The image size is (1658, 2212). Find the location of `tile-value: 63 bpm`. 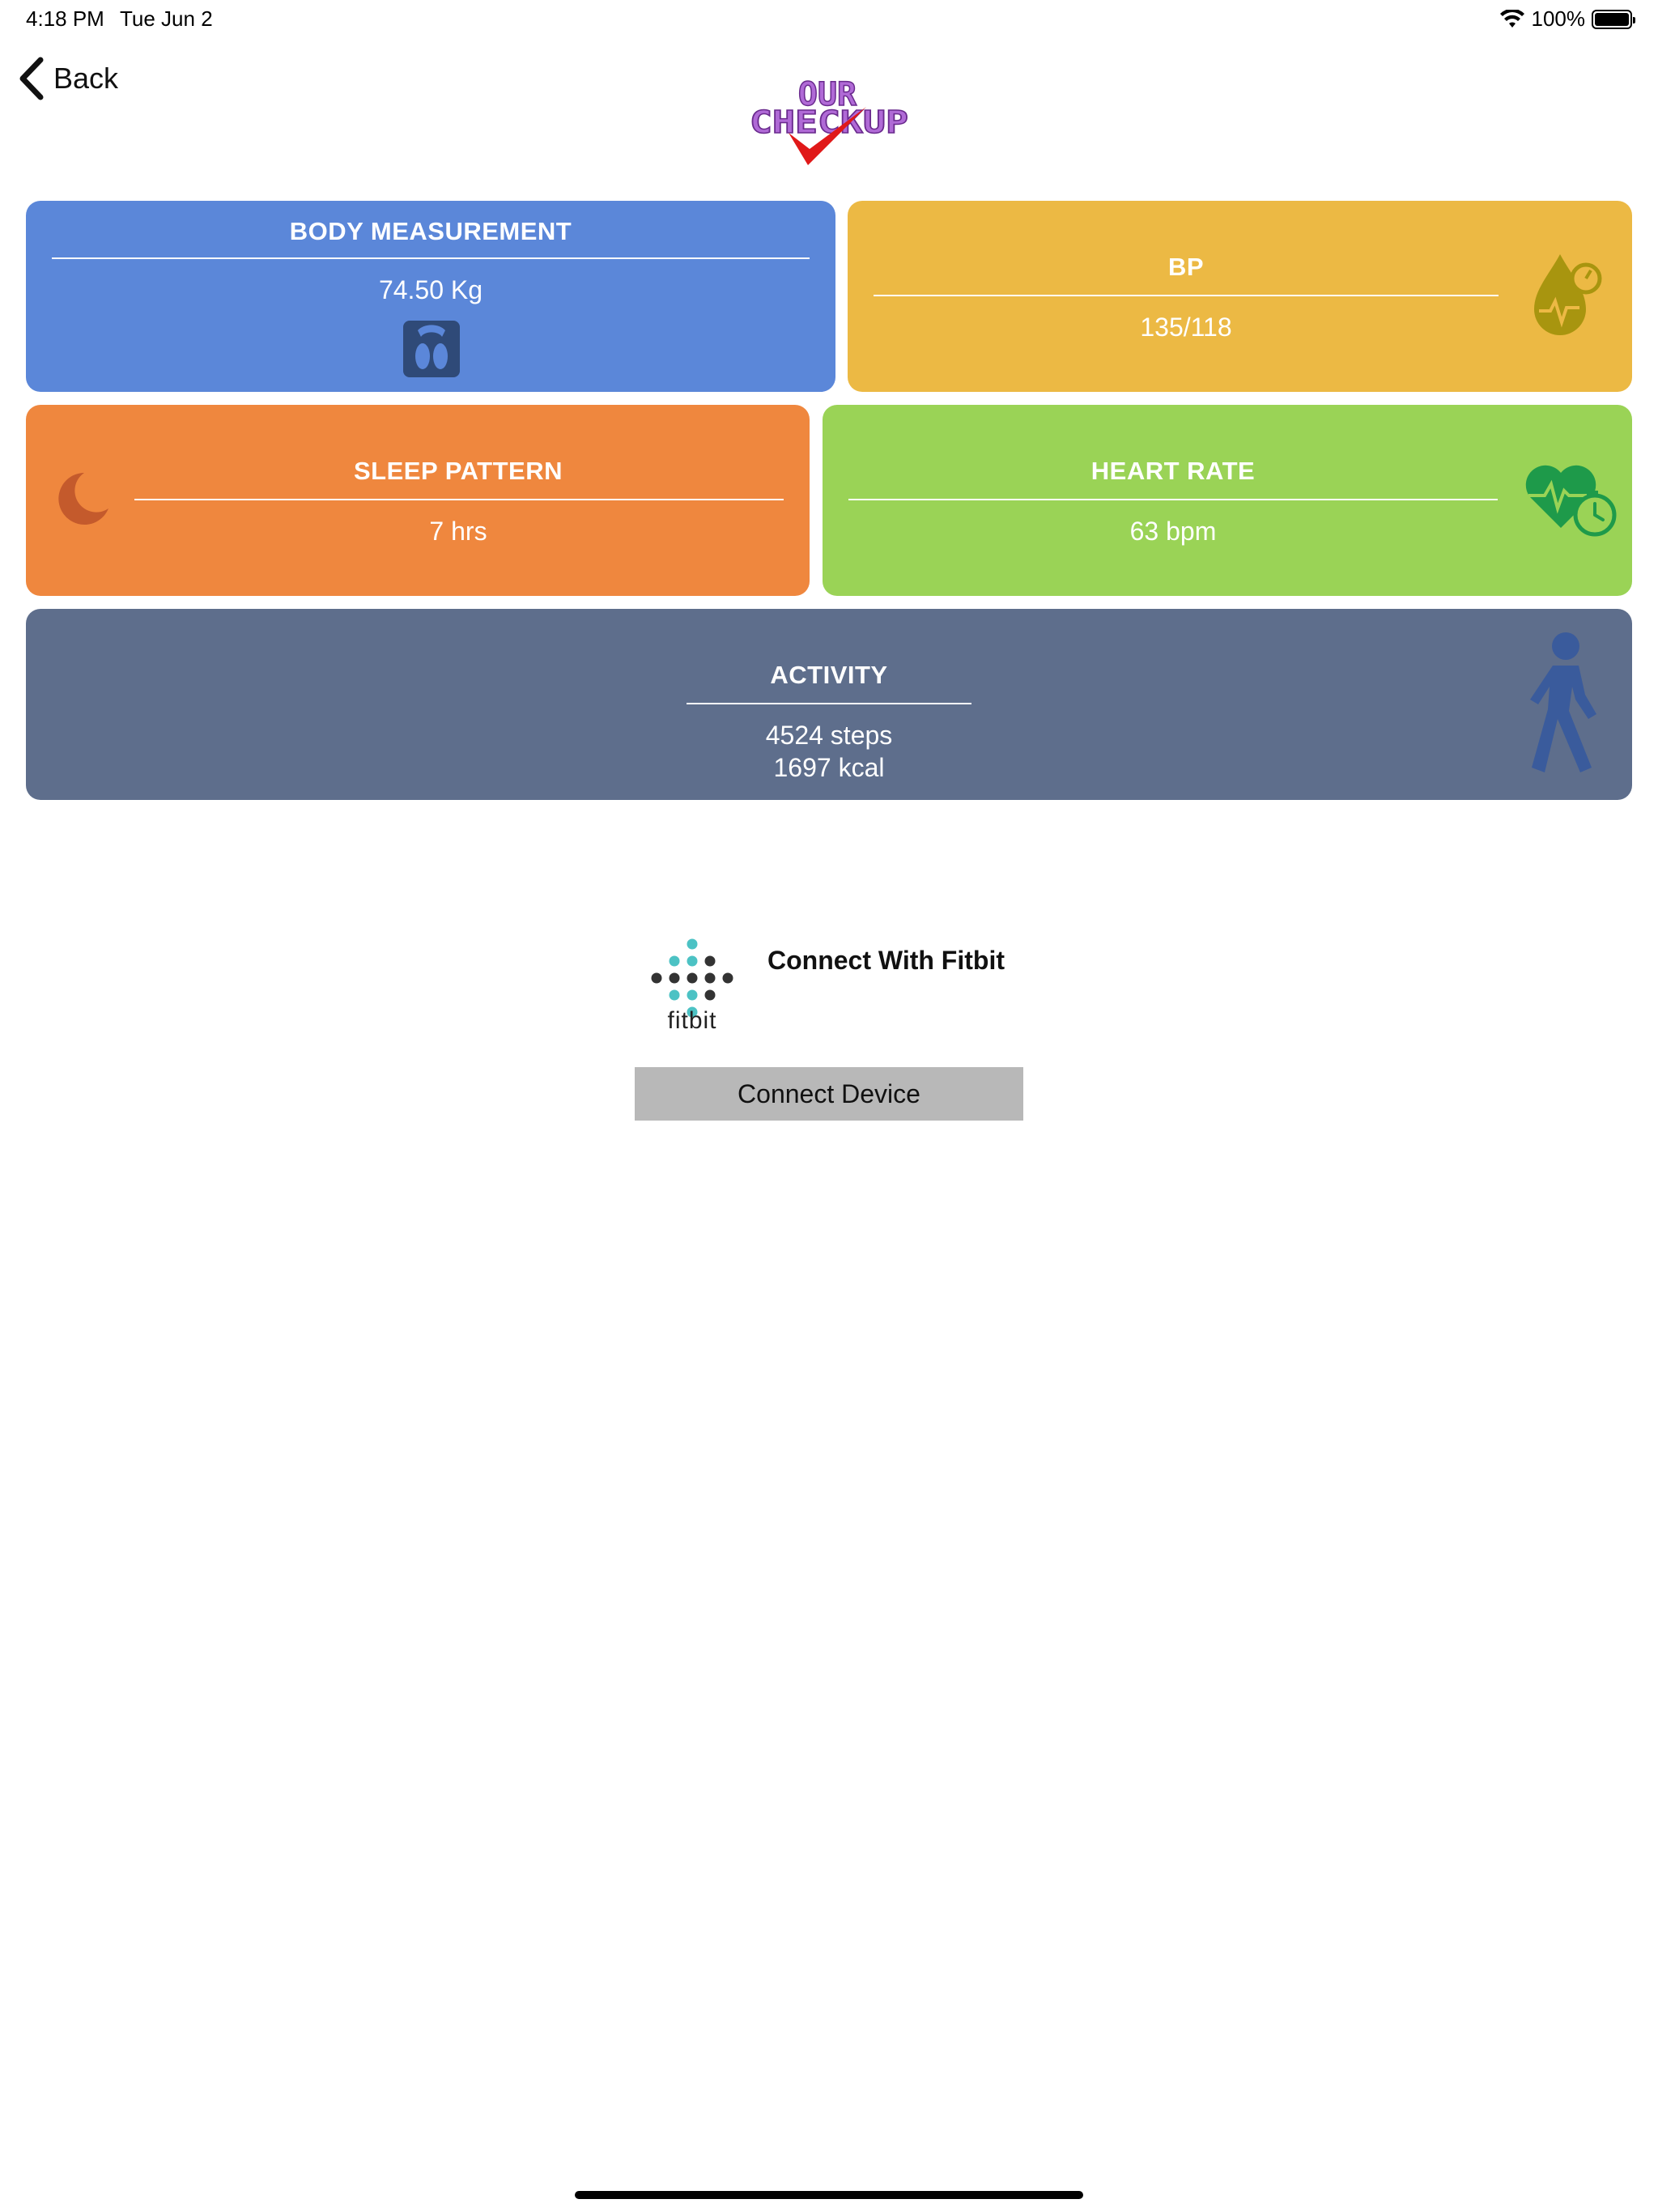

tile-value: 63 bpm is located at coordinates (1173, 531).